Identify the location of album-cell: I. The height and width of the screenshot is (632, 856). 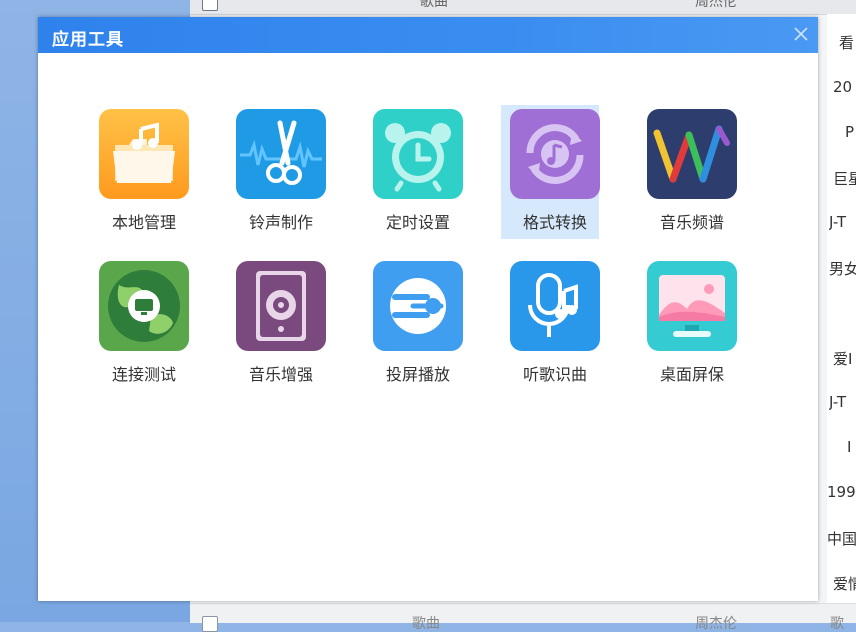
(849, 447).